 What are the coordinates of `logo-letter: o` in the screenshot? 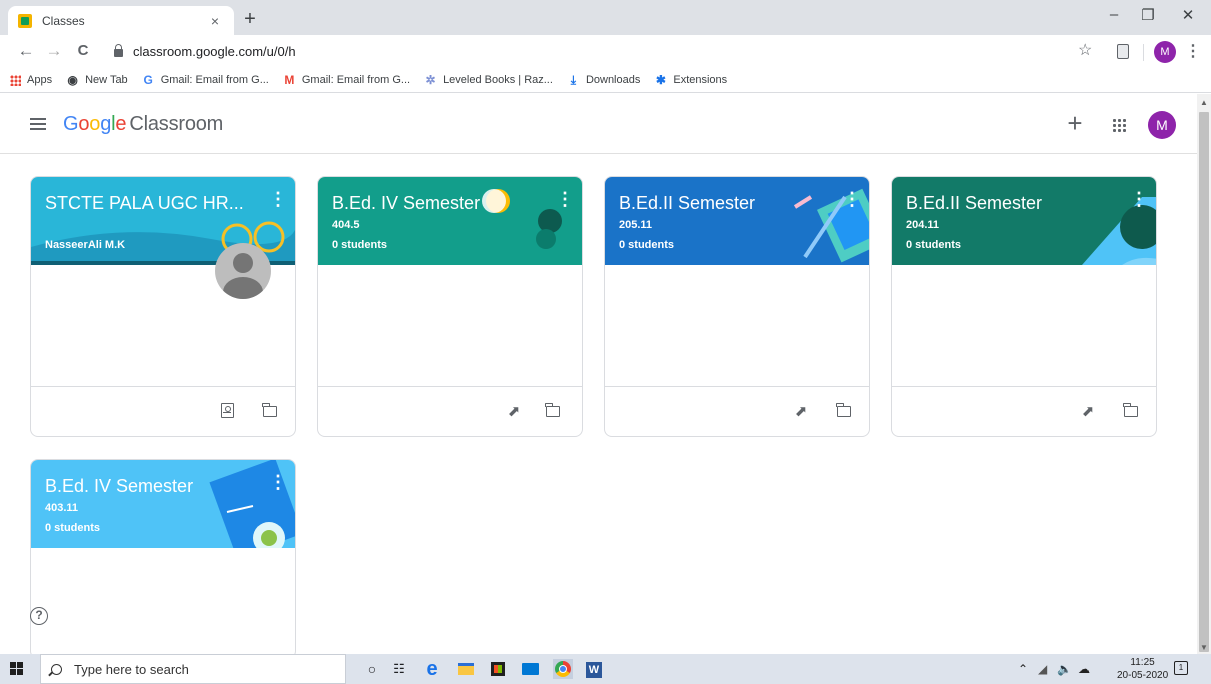 It's located at (84, 124).